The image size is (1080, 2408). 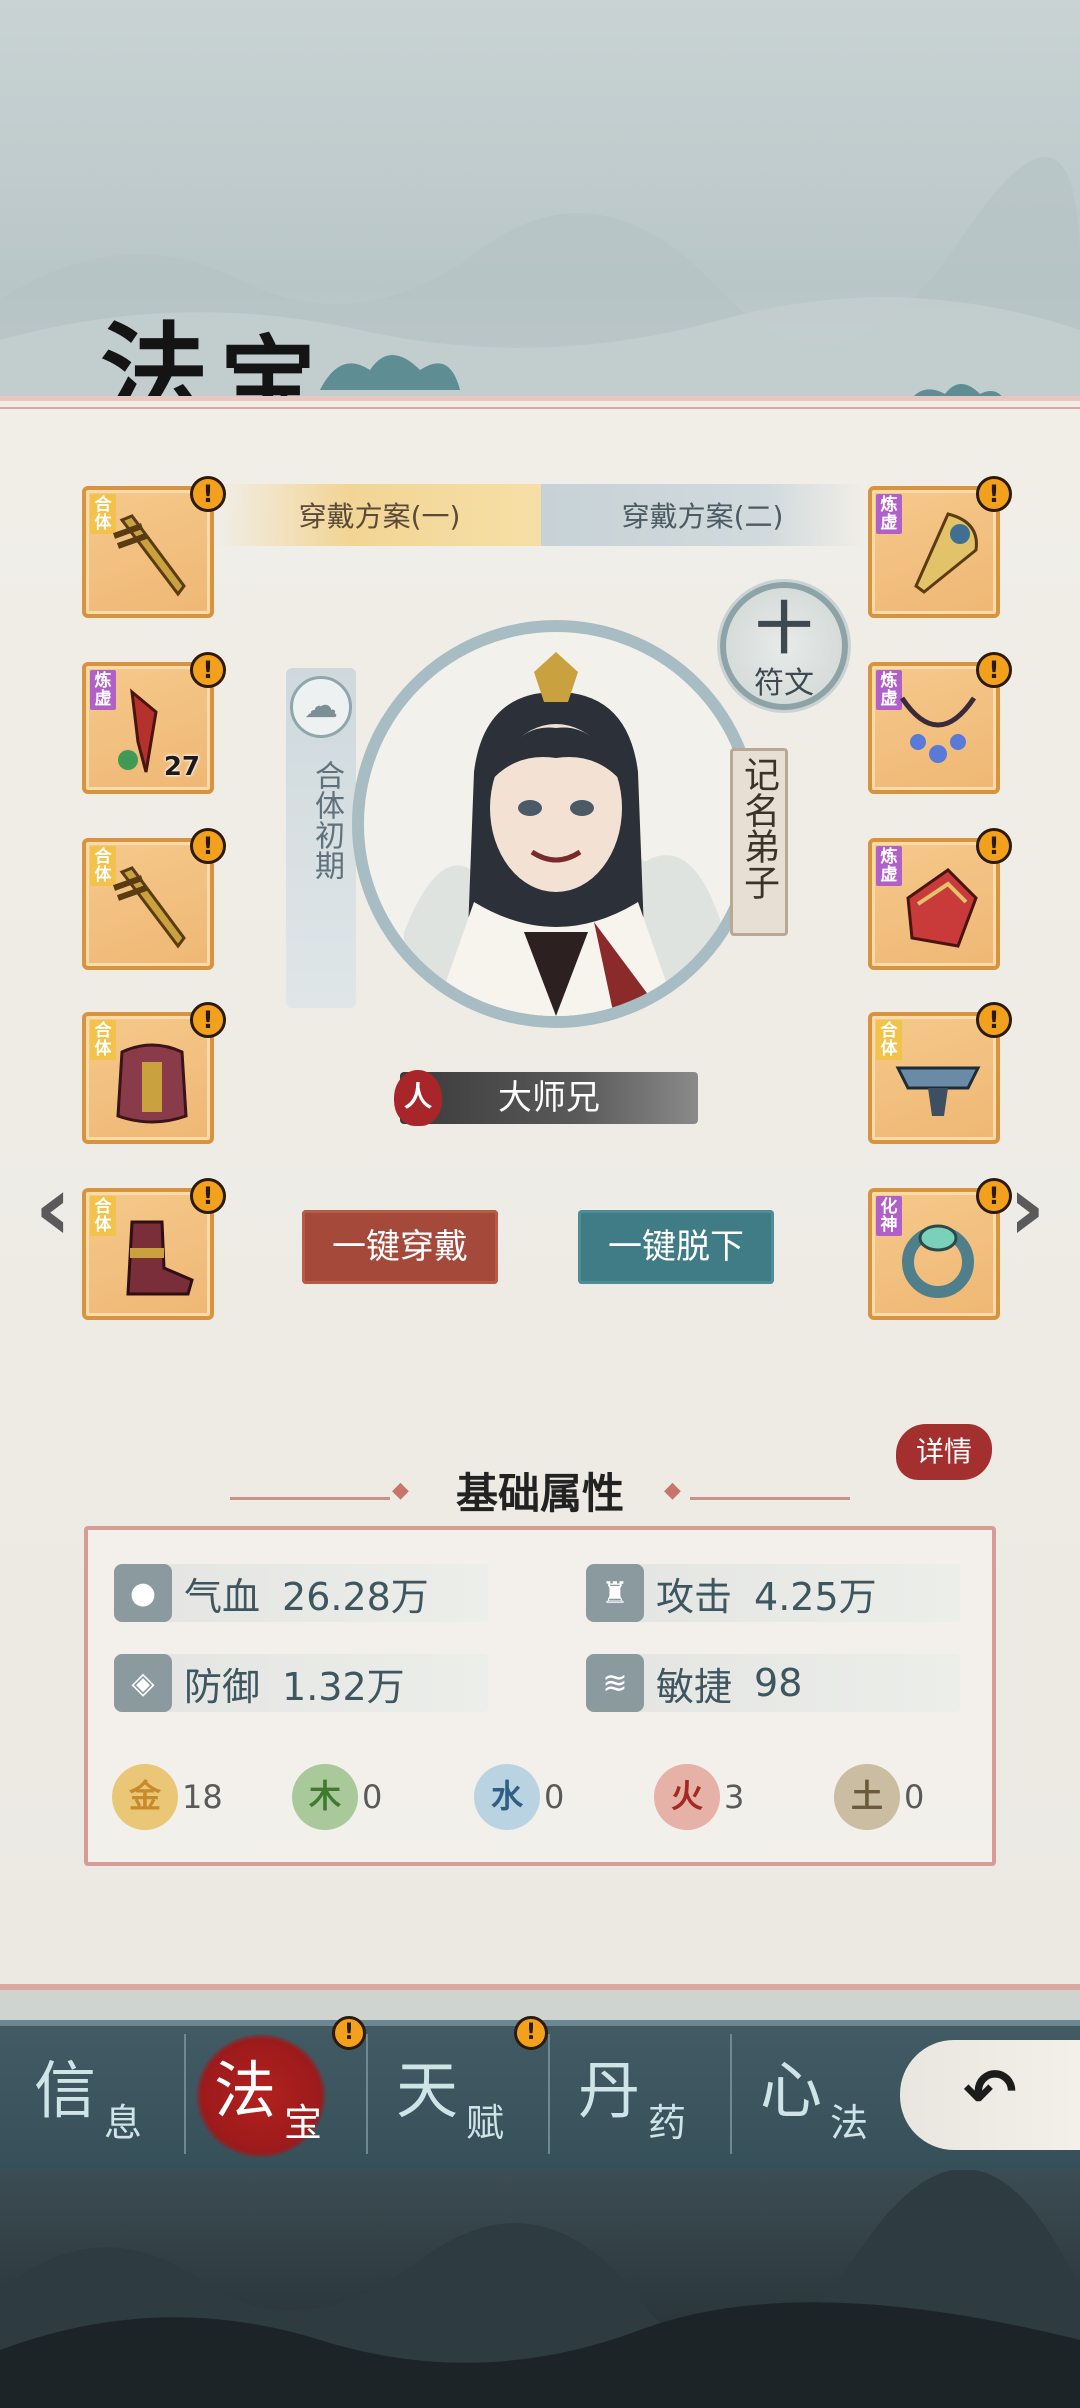 I want to click on element-metal: 金 18, so click(x=167, y=1797).